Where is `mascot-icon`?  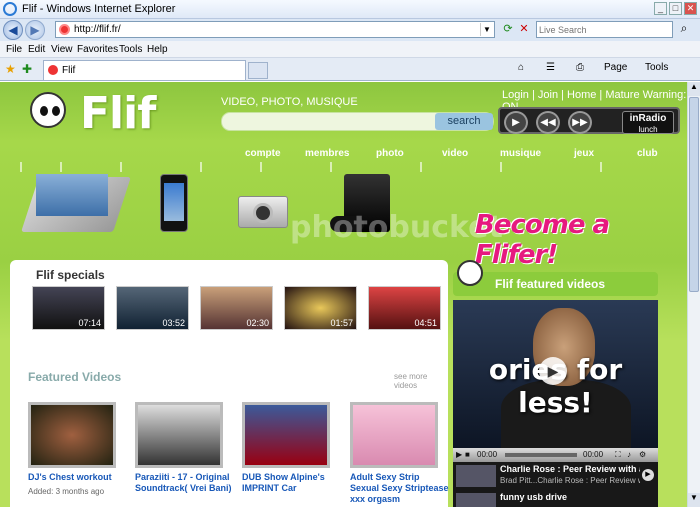
mascot-icon is located at coordinates (470, 273).